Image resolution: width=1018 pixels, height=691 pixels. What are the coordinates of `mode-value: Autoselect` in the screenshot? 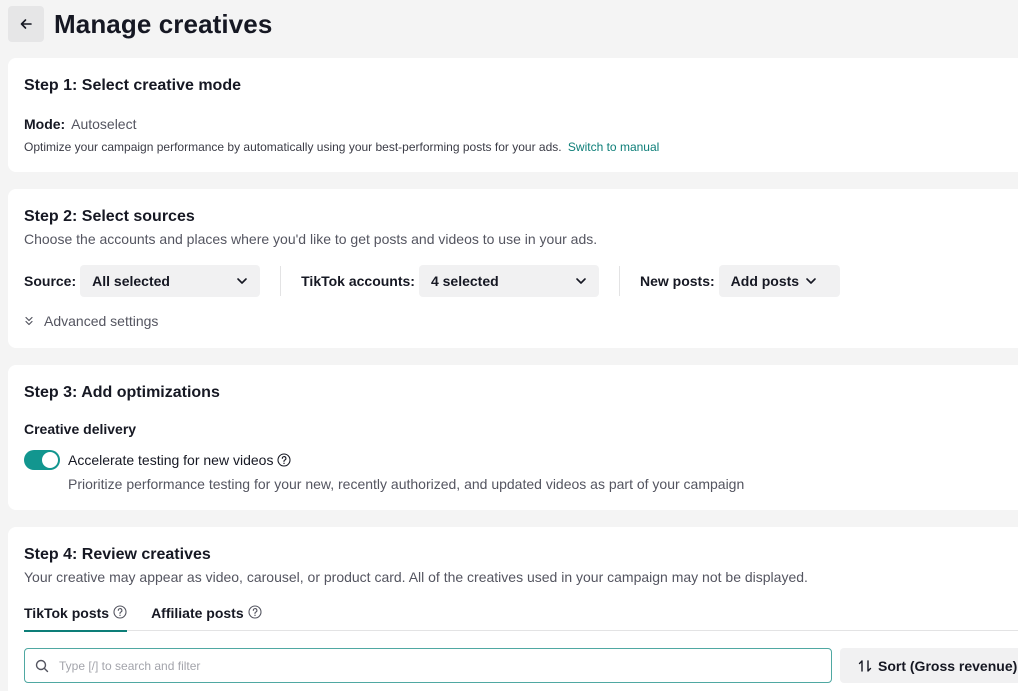 It's located at (104, 124).